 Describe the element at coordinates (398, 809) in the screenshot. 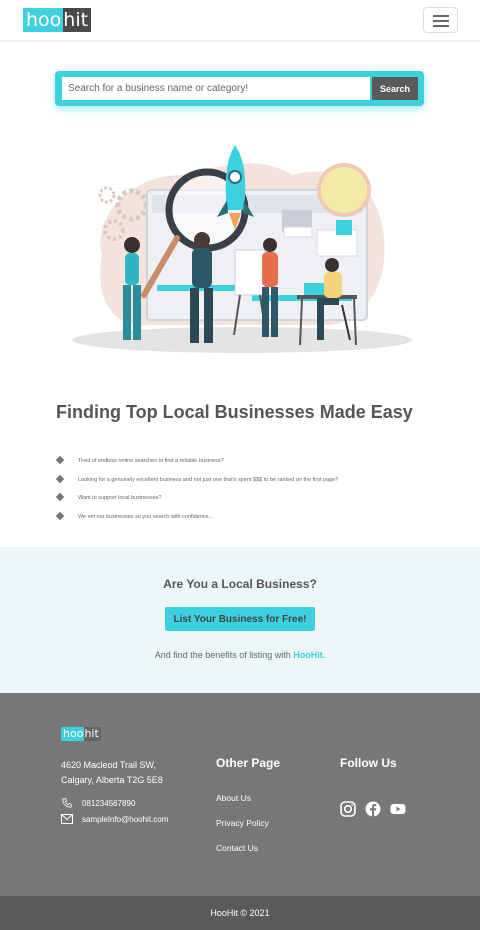

I see `youtube-icon` at that location.